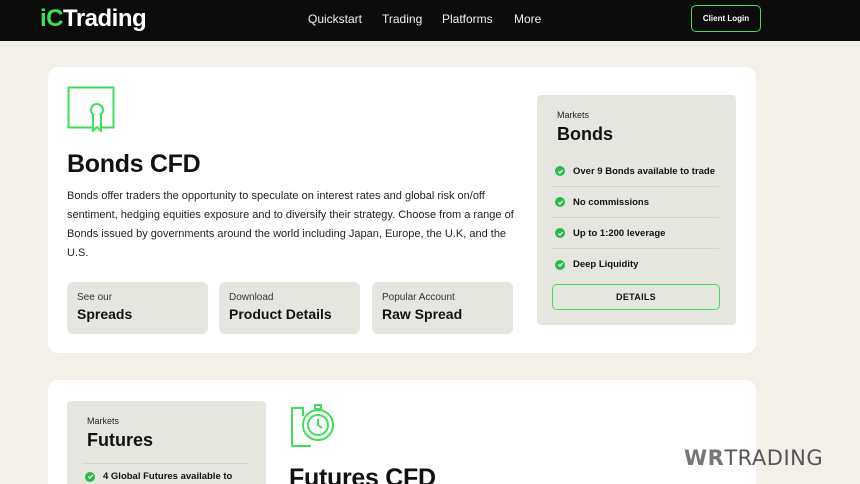  What do you see at coordinates (134, 164) in the screenshot?
I see `bonds-title: Bonds CFD` at bounding box center [134, 164].